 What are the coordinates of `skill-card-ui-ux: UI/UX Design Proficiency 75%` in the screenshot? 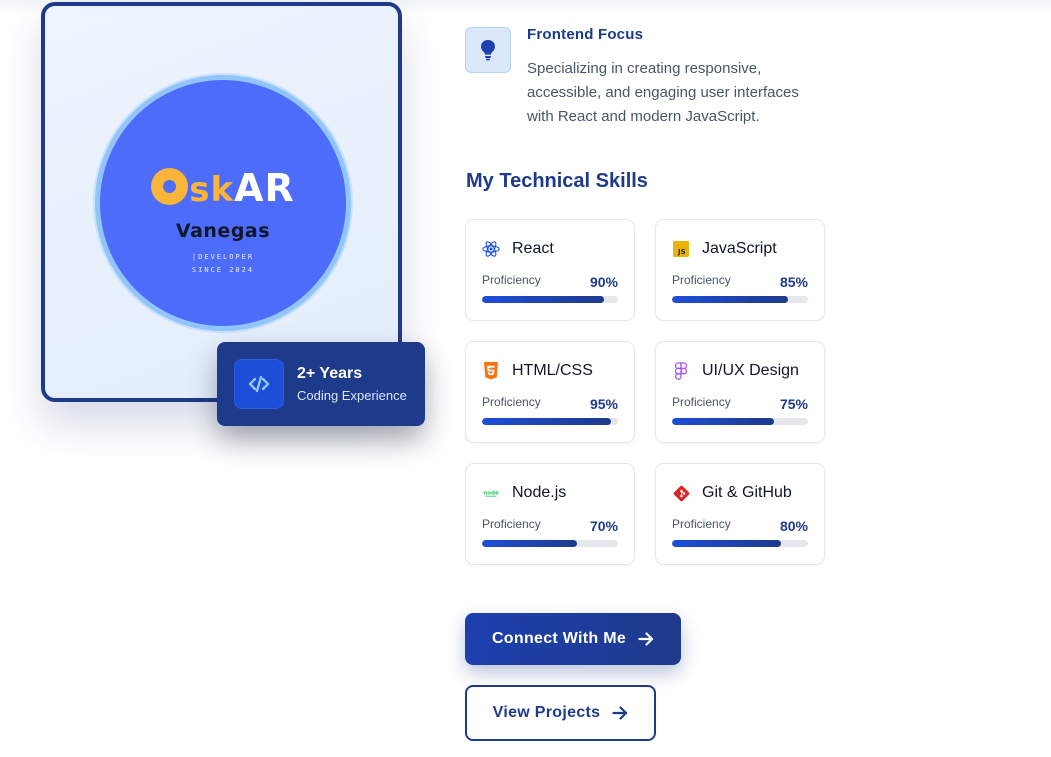 It's located at (740, 392).